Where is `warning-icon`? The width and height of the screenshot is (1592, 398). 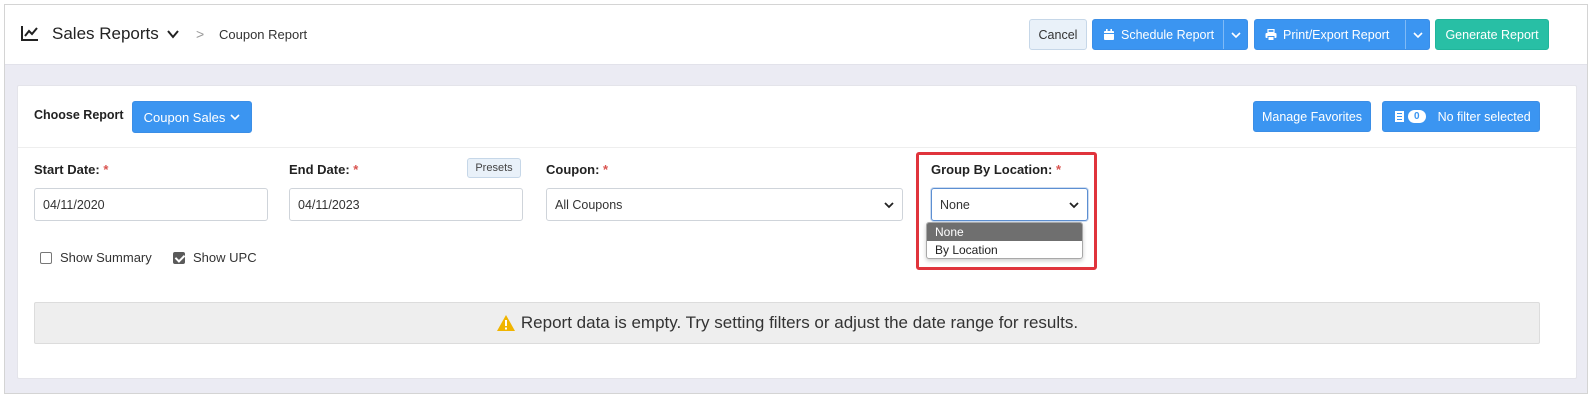
warning-icon is located at coordinates (505, 323).